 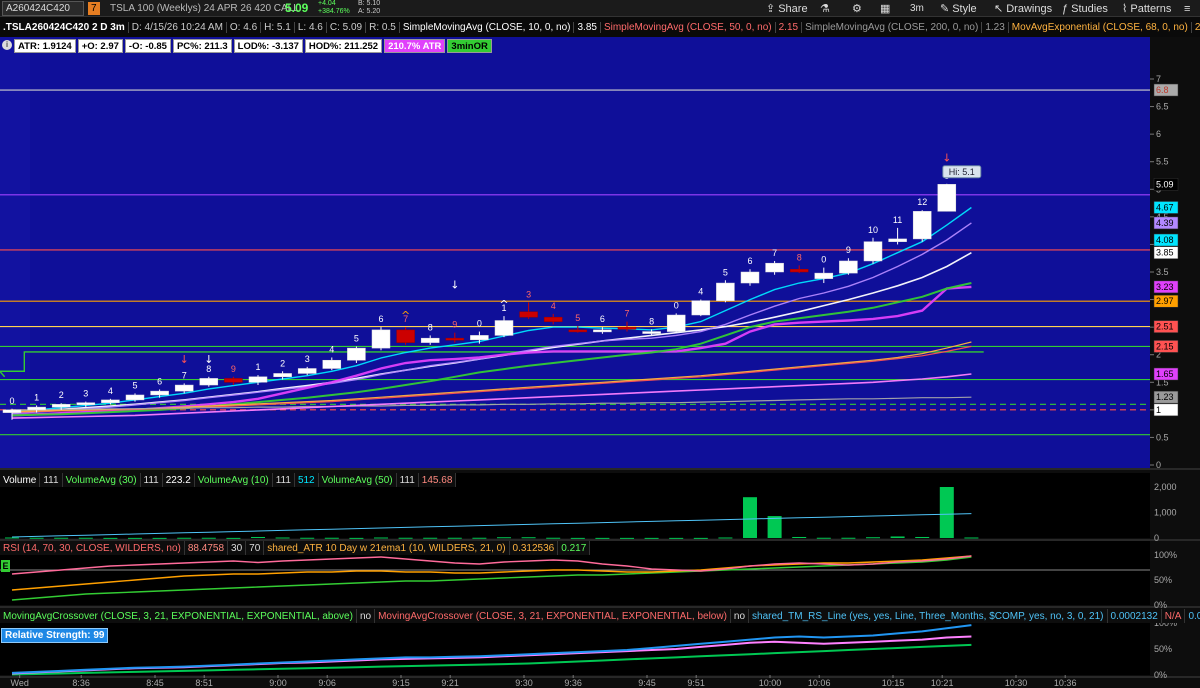 I want to click on time-axis-label: Wed, so click(x=20, y=683).